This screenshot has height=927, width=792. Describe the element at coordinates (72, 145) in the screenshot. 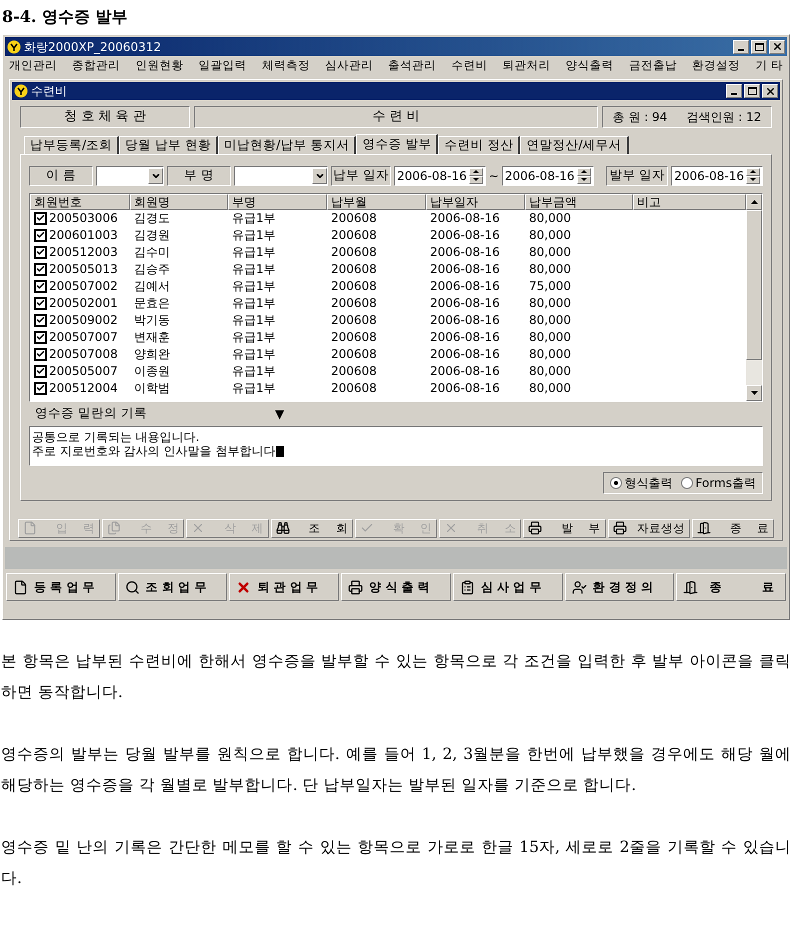

I see `tab: 납부등록/조회` at that location.